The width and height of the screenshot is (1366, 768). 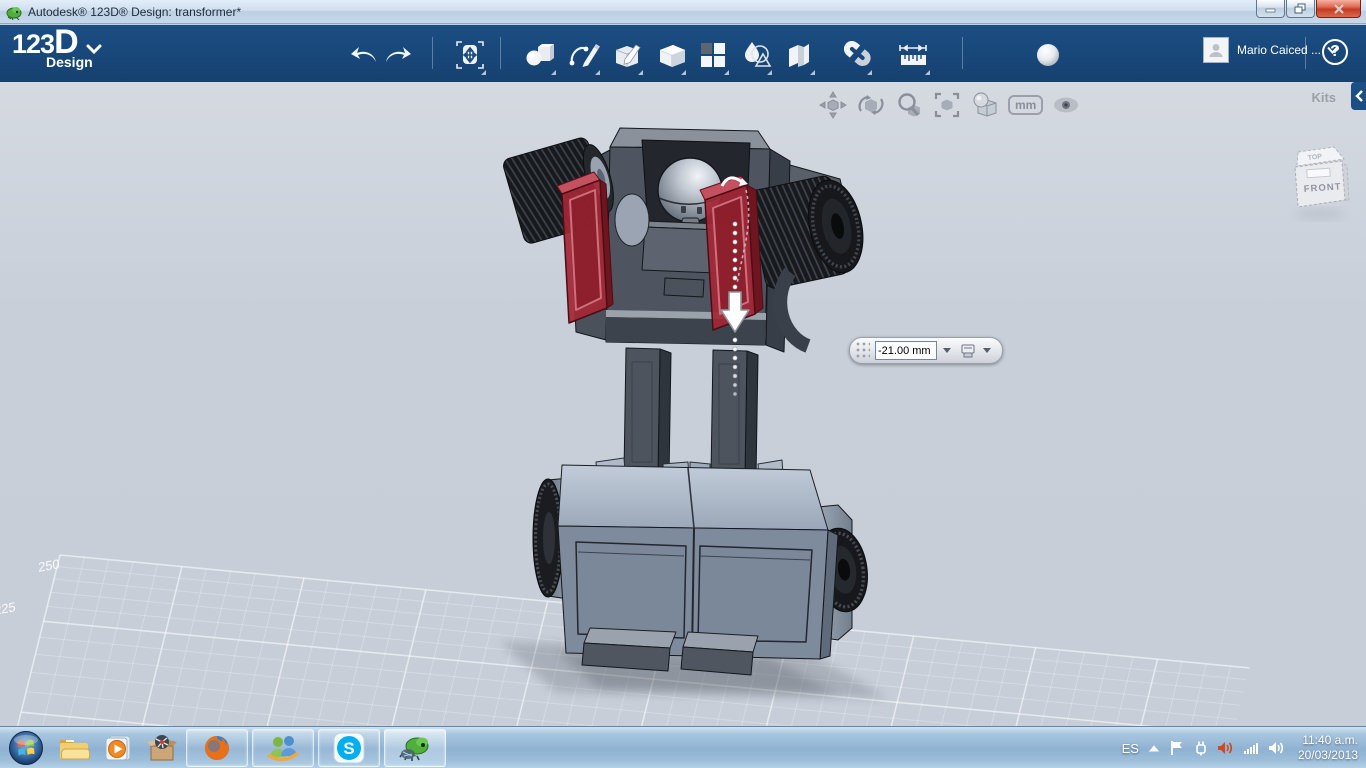 What do you see at coordinates (1048, 55) in the screenshot?
I see `material-ball-button` at bounding box center [1048, 55].